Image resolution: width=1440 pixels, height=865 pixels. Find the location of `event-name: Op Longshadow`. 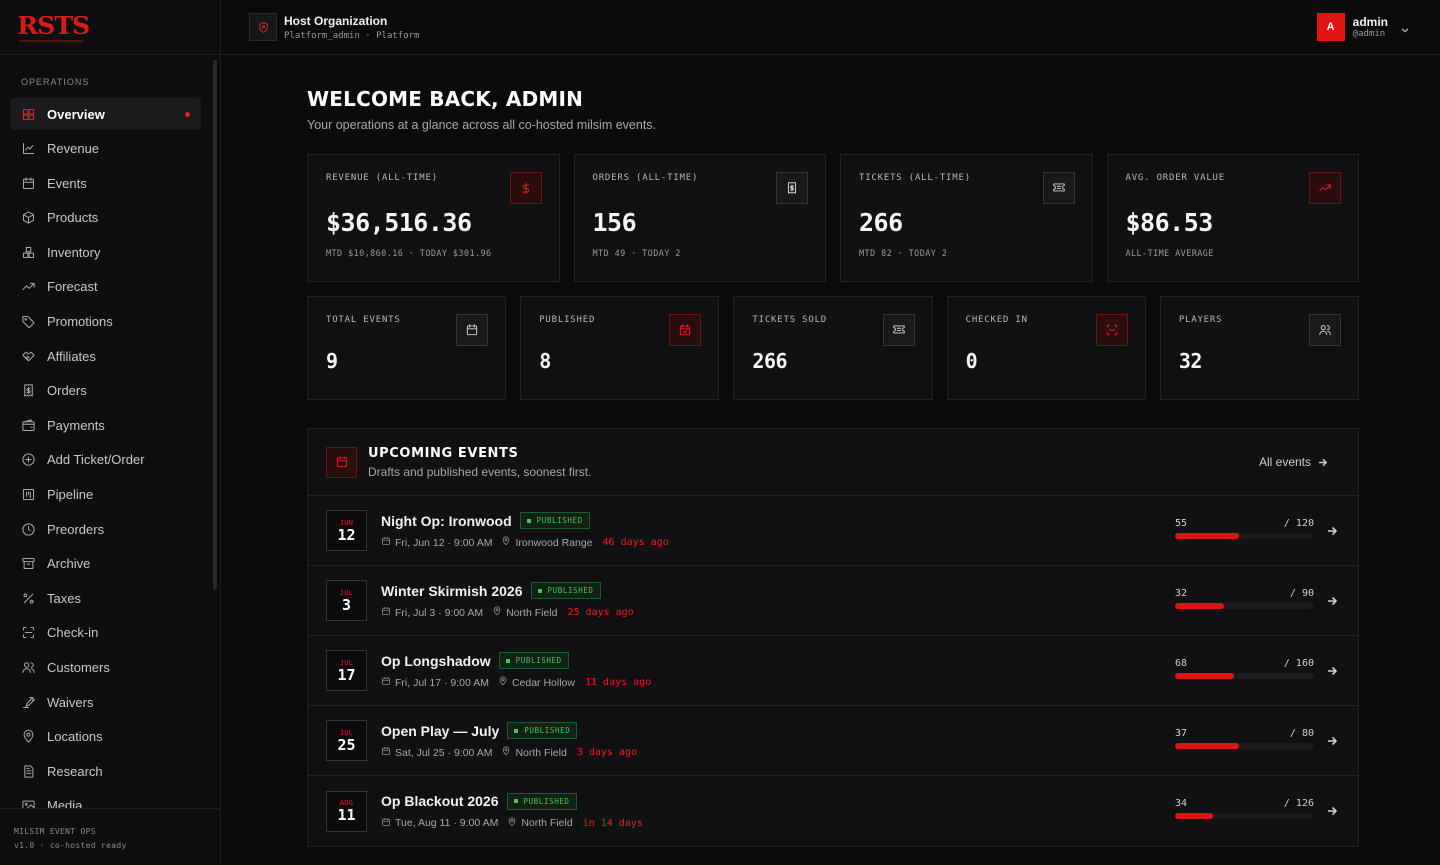

event-name: Op Longshadow is located at coordinates (436, 661).